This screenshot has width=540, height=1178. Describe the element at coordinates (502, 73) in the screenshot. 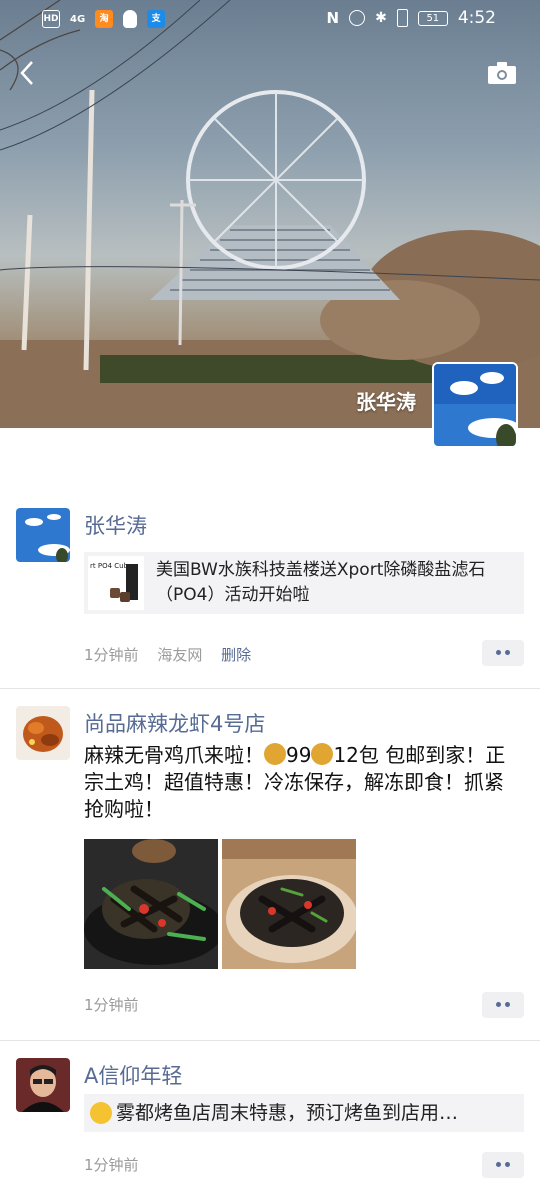

I see `camera-icon` at that location.